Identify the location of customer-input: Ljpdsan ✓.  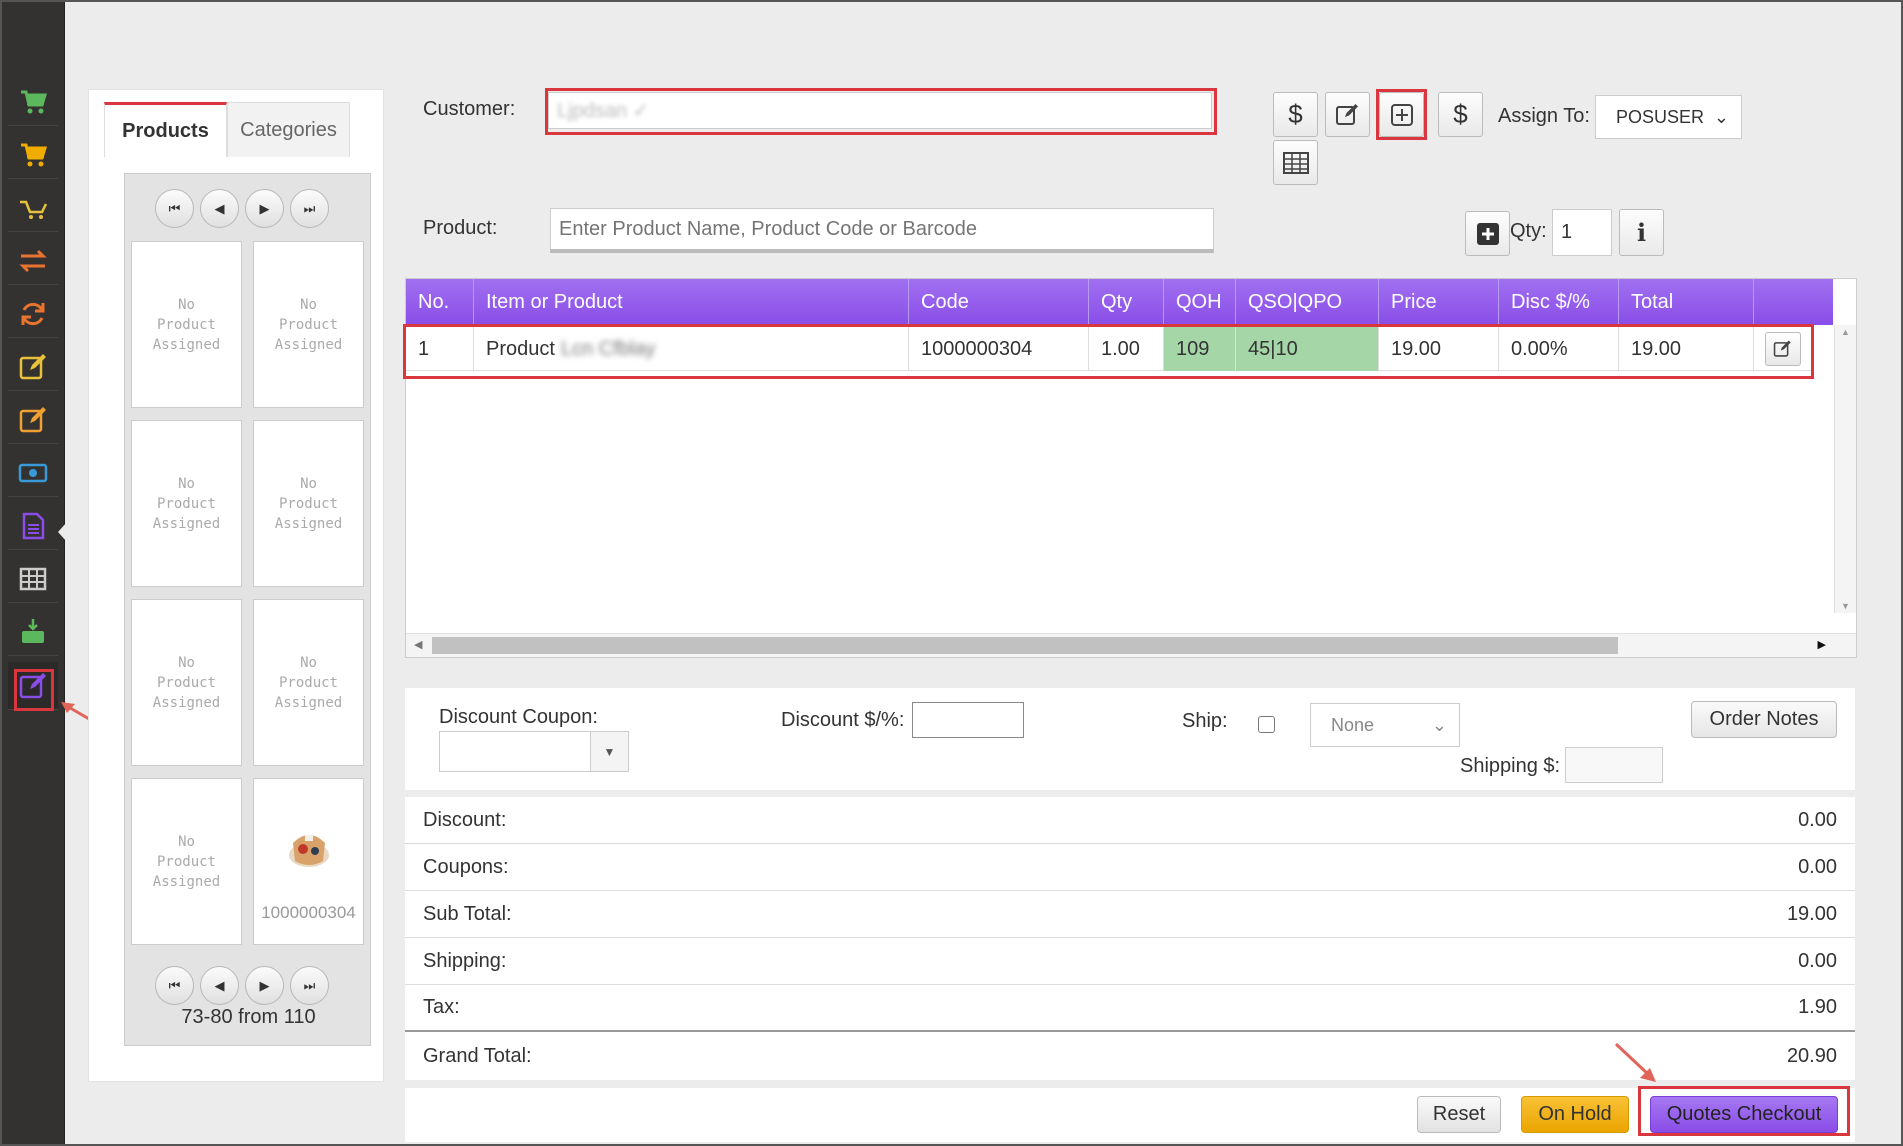
(880, 110).